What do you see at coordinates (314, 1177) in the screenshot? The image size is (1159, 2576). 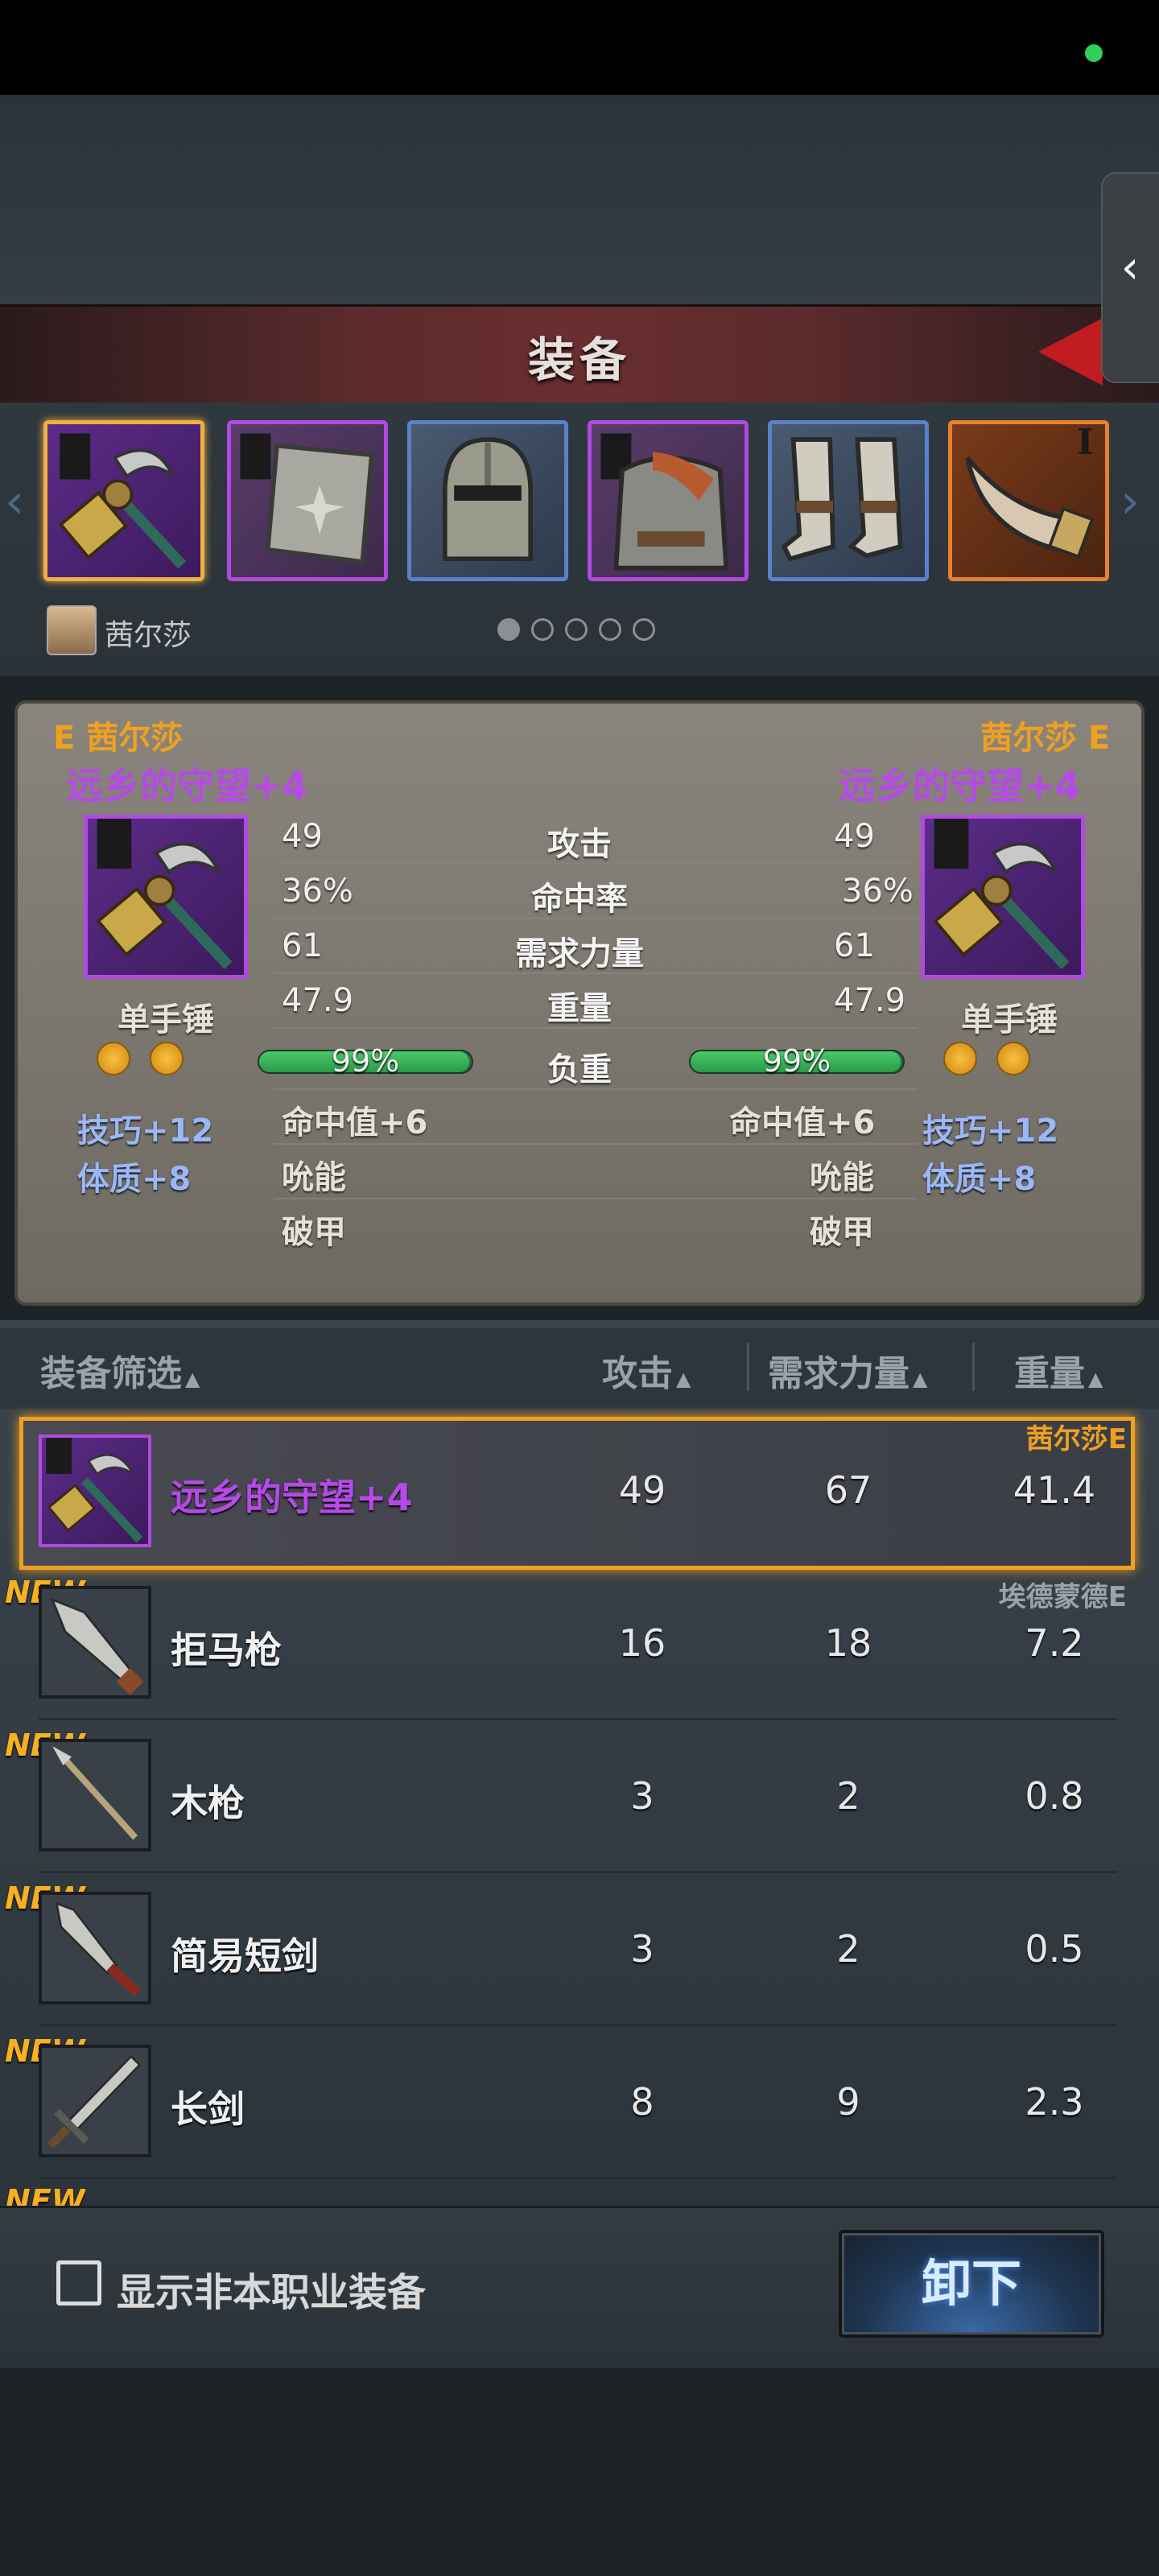 I see `left-effect-2: 吮能` at bounding box center [314, 1177].